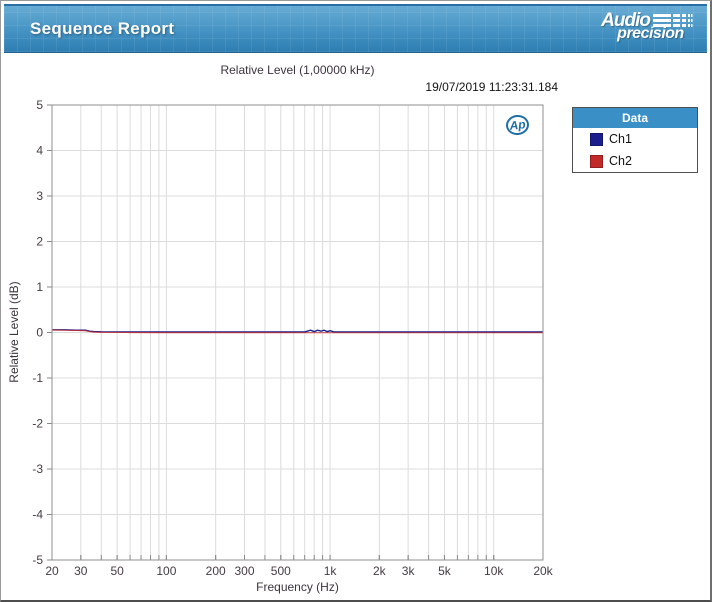 Image resolution: width=712 pixels, height=602 pixels. Describe the element at coordinates (39, 196) in the screenshot. I see `y-tick-label: 3` at that location.